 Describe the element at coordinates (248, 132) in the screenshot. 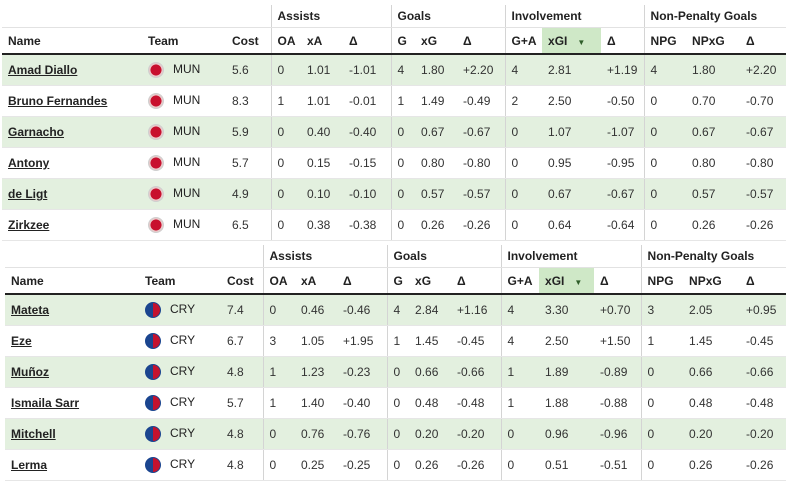

I see `cost-cell: 5.9` at that location.